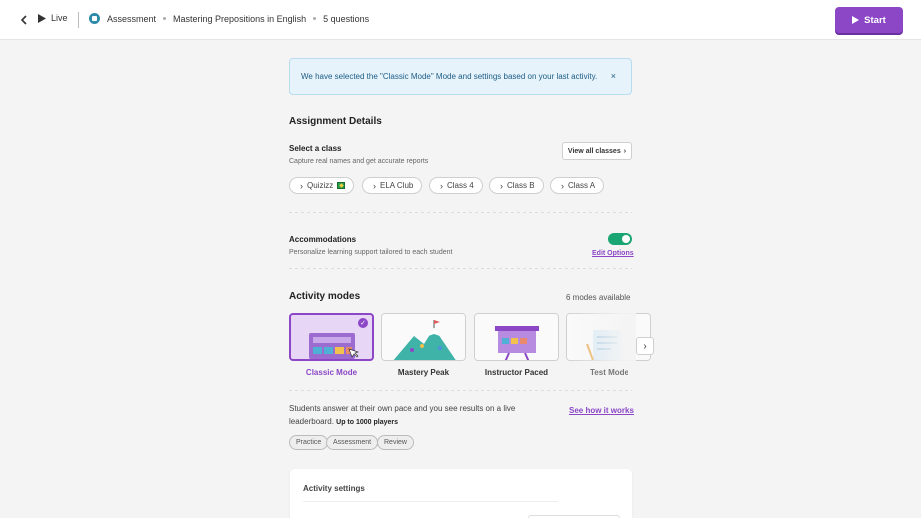  I want to click on carousel-next-button: ›, so click(645, 346).